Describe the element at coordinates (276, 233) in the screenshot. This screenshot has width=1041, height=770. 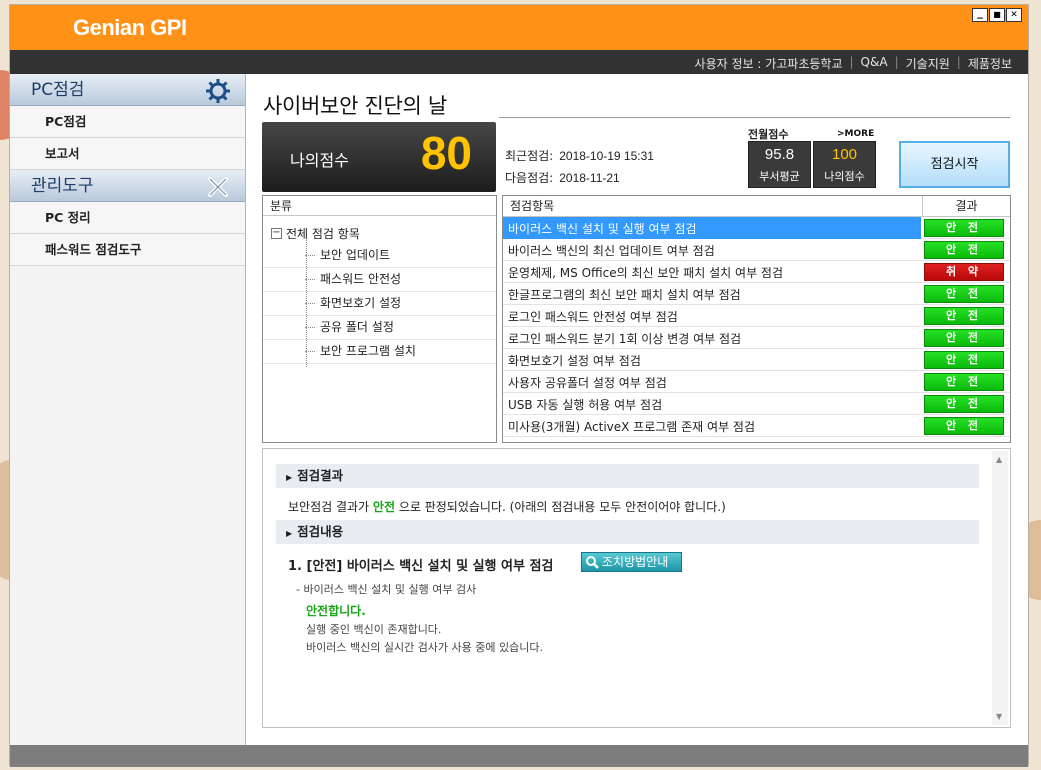
I see `collapse-toggle-icon: −` at that location.